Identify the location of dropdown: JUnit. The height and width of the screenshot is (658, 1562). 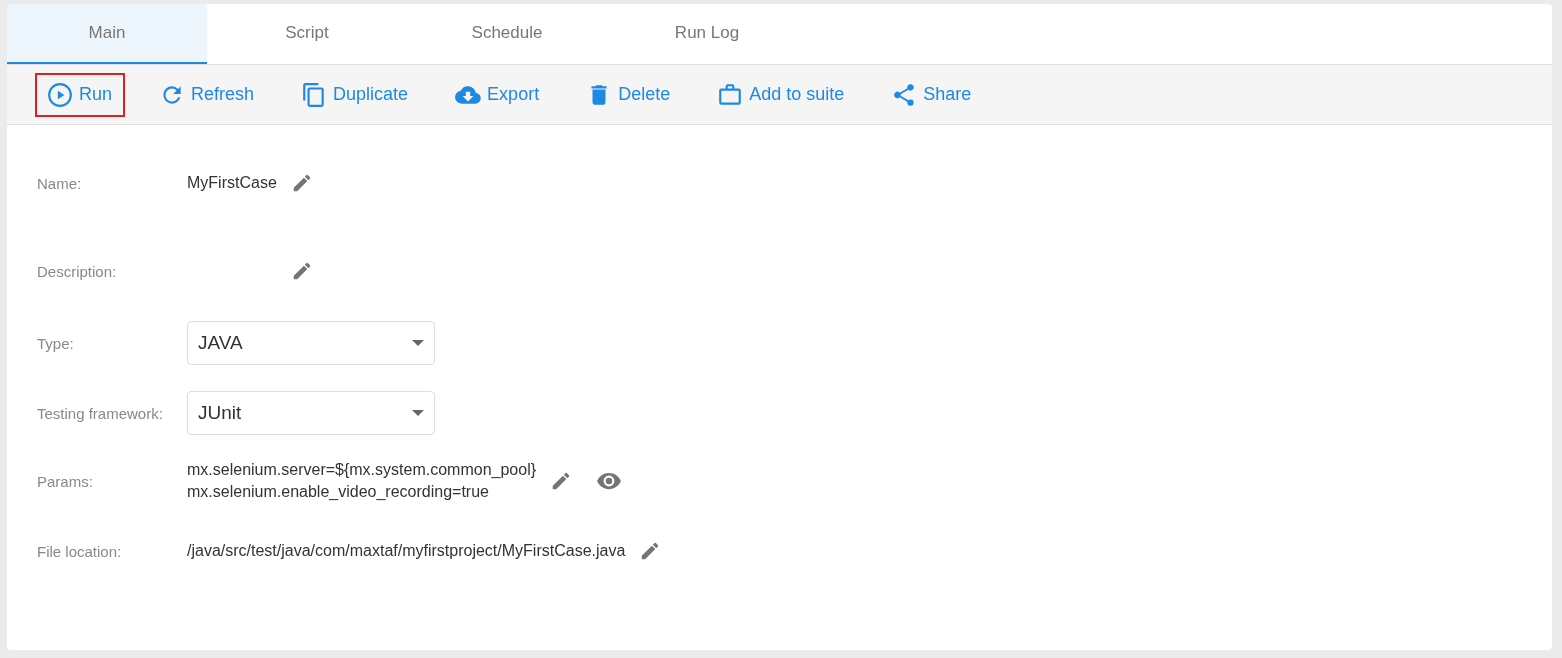
(311, 413).